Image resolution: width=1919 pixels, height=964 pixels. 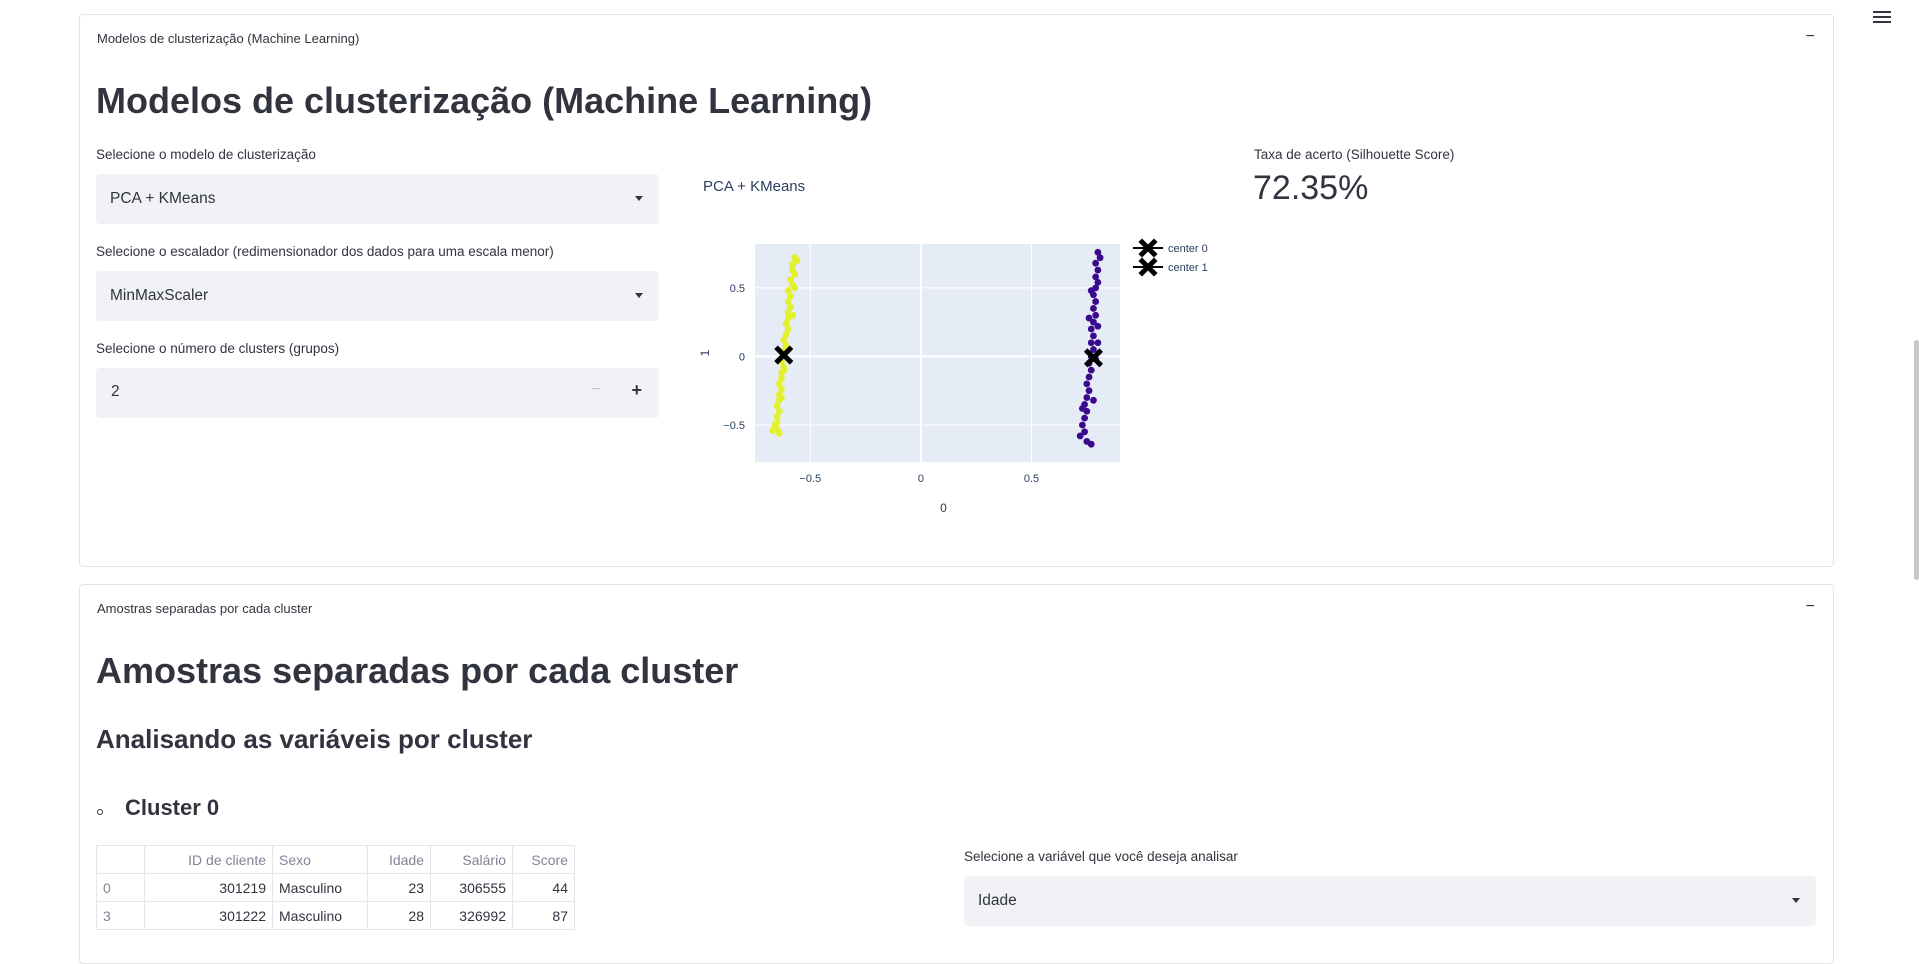 What do you see at coordinates (399, 887) in the screenshot?
I see `table-cell-idade: 23` at bounding box center [399, 887].